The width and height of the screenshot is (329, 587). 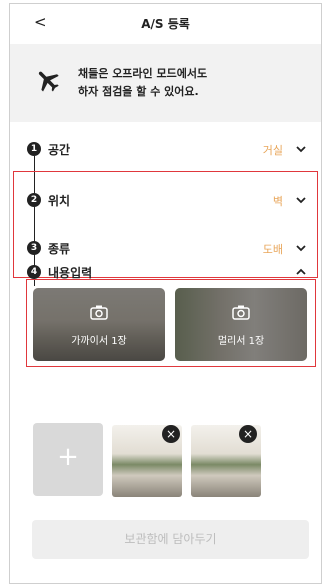 I want to click on step-space-row: 1 공간 거실, so click(x=165, y=150).